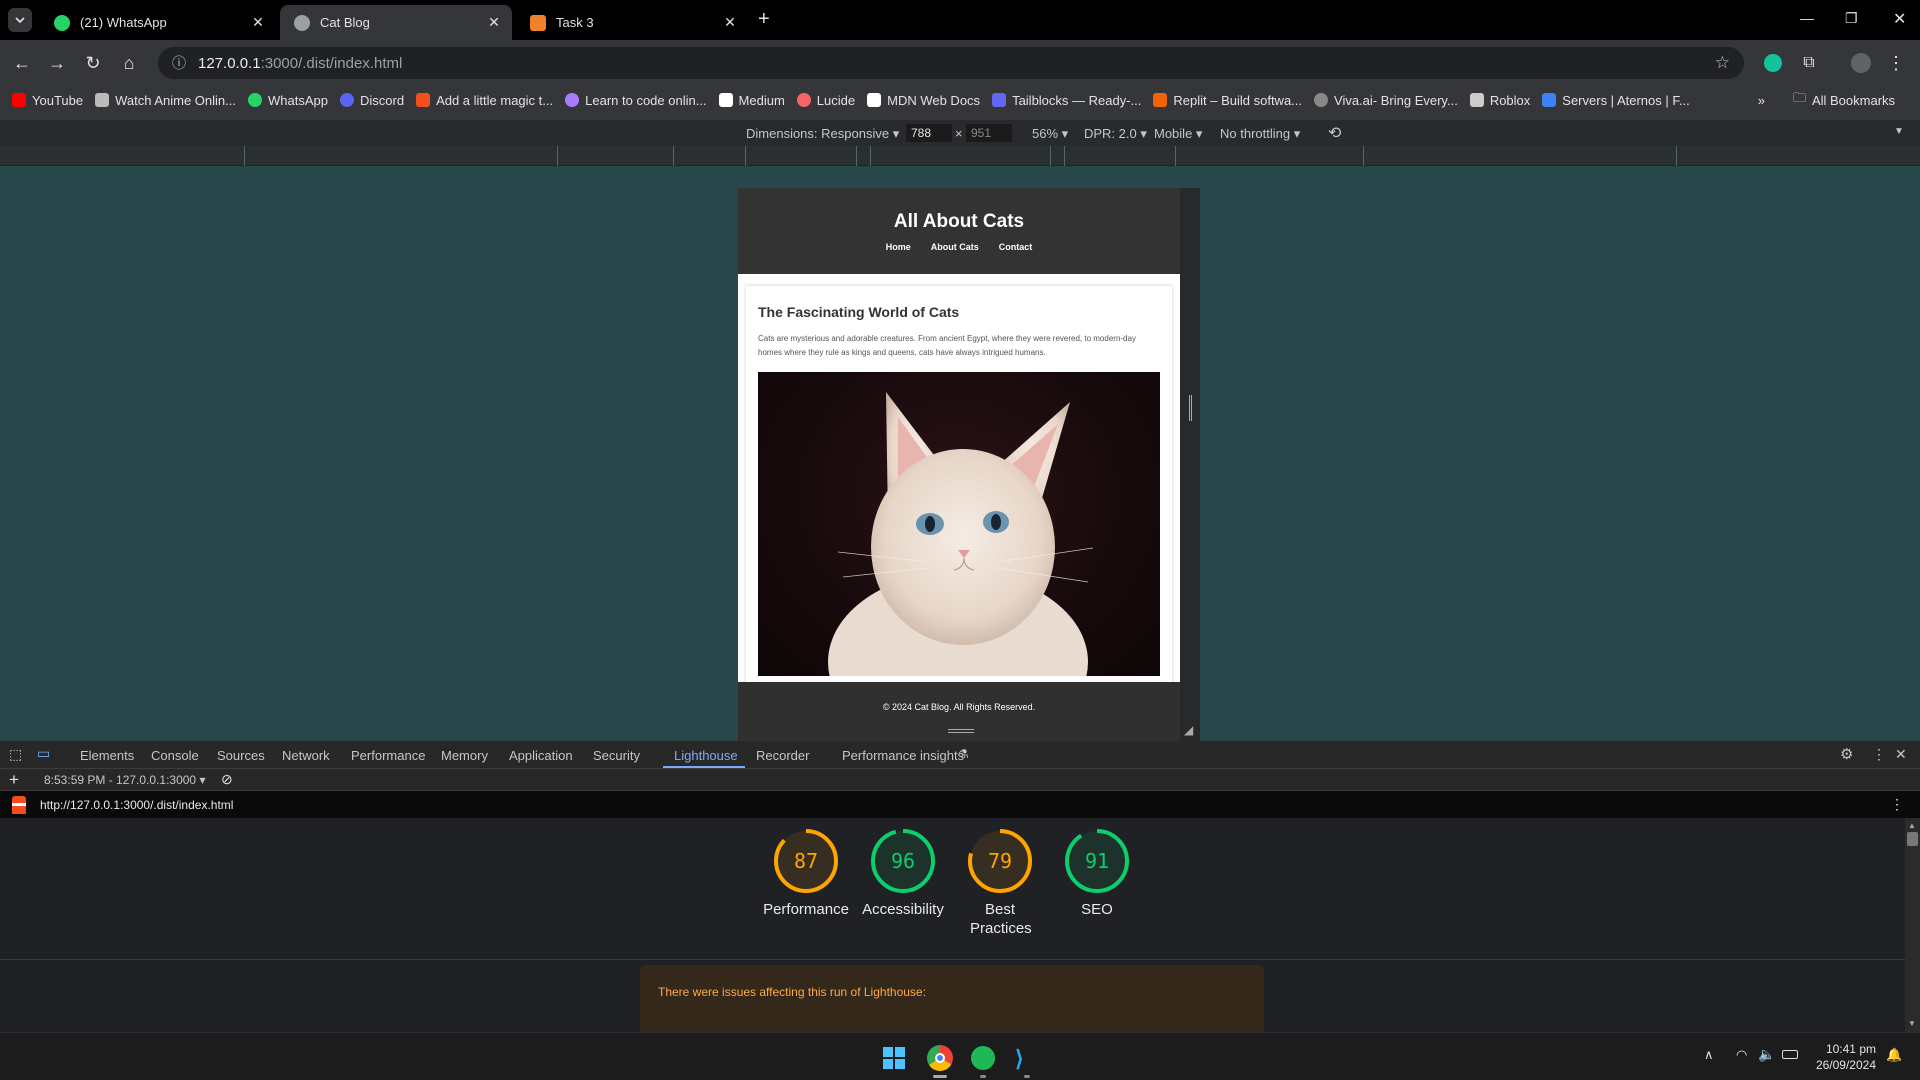  Describe the element at coordinates (1861, 63) in the screenshot. I see `profile-avatar` at that location.